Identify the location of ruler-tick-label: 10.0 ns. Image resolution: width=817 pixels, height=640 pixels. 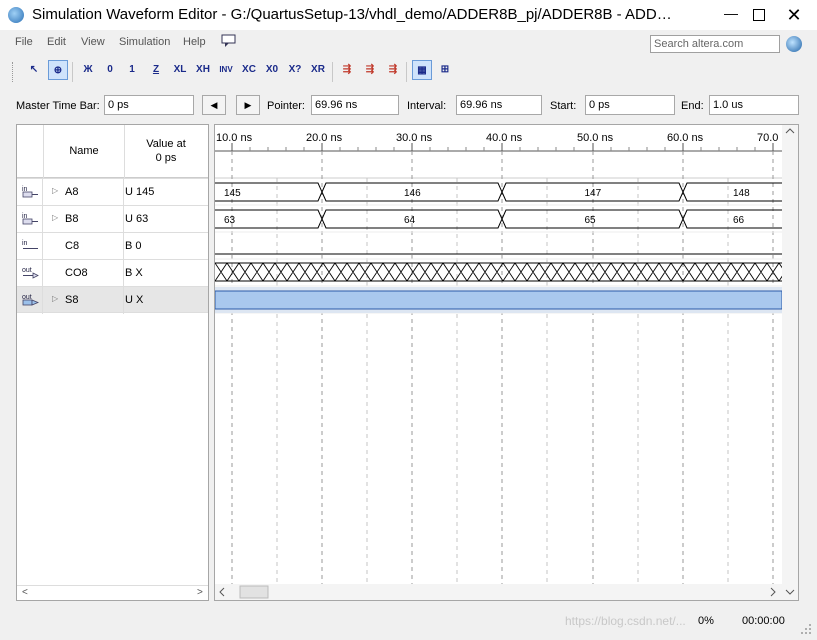
(234, 138).